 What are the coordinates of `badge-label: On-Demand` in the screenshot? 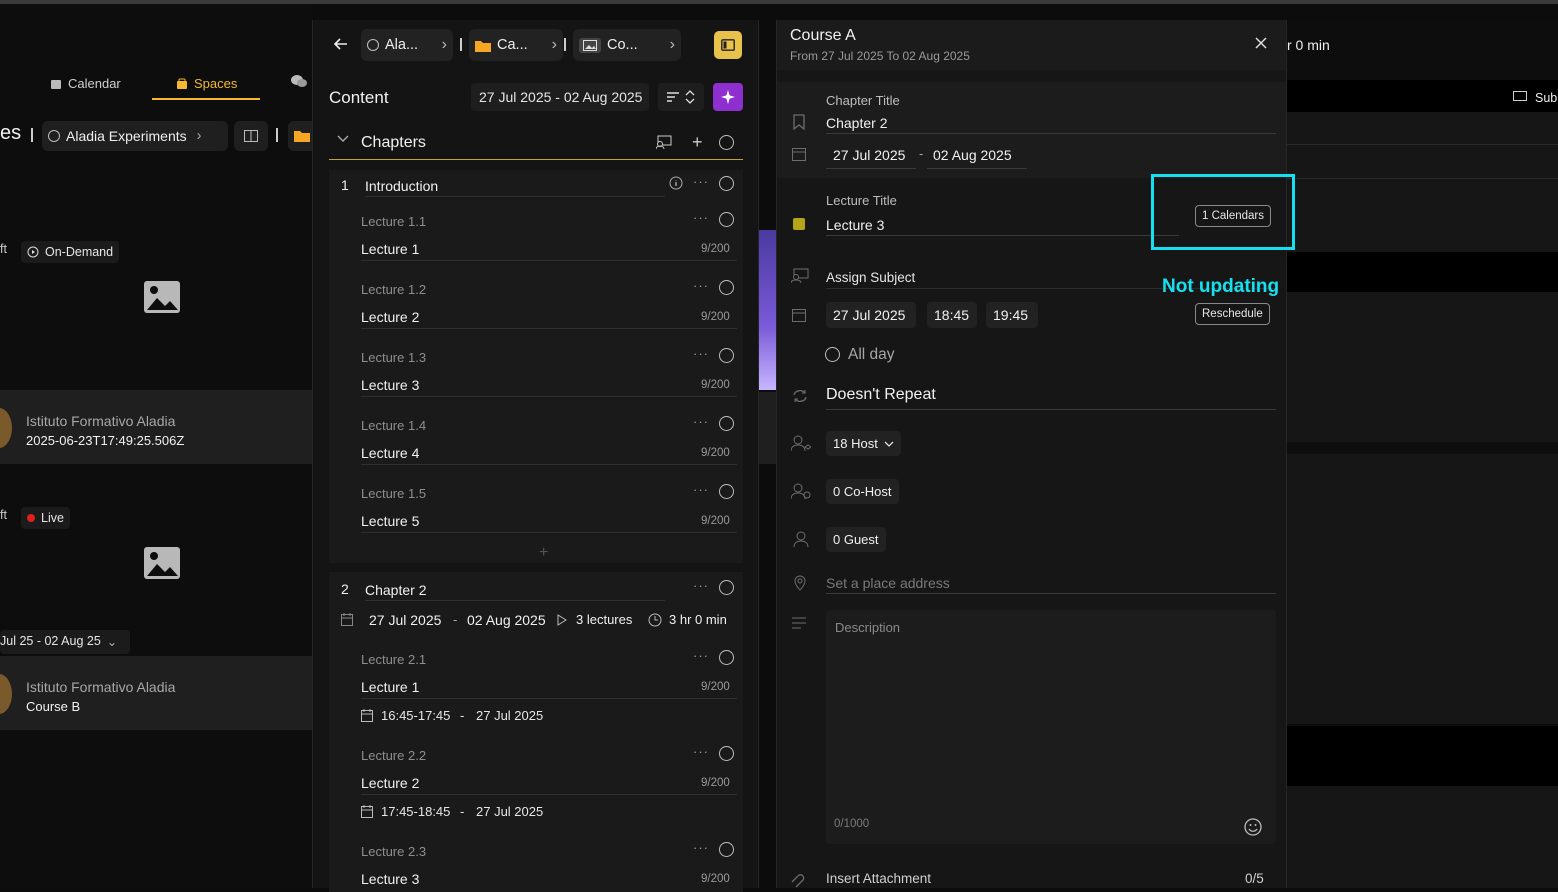 It's located at (79, 252).